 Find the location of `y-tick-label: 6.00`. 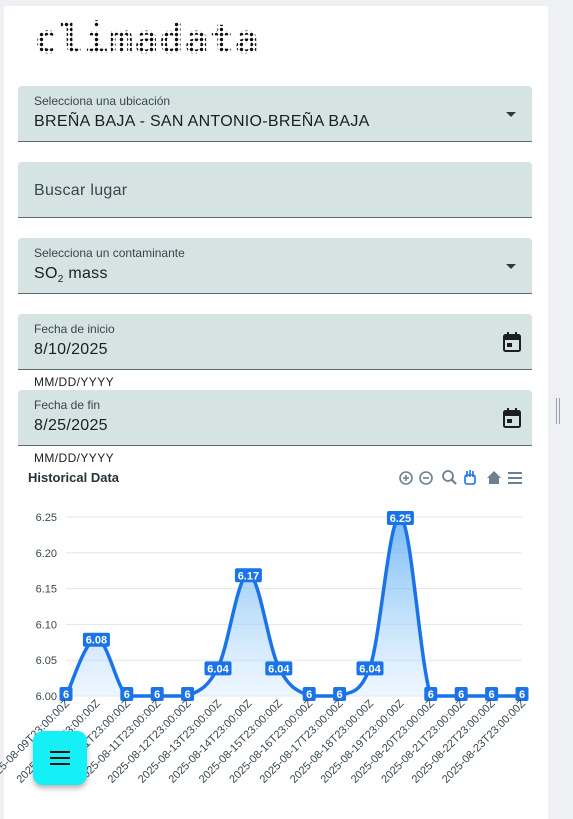

y-tick-label: 6.00 is located at coordinates (46, 697).